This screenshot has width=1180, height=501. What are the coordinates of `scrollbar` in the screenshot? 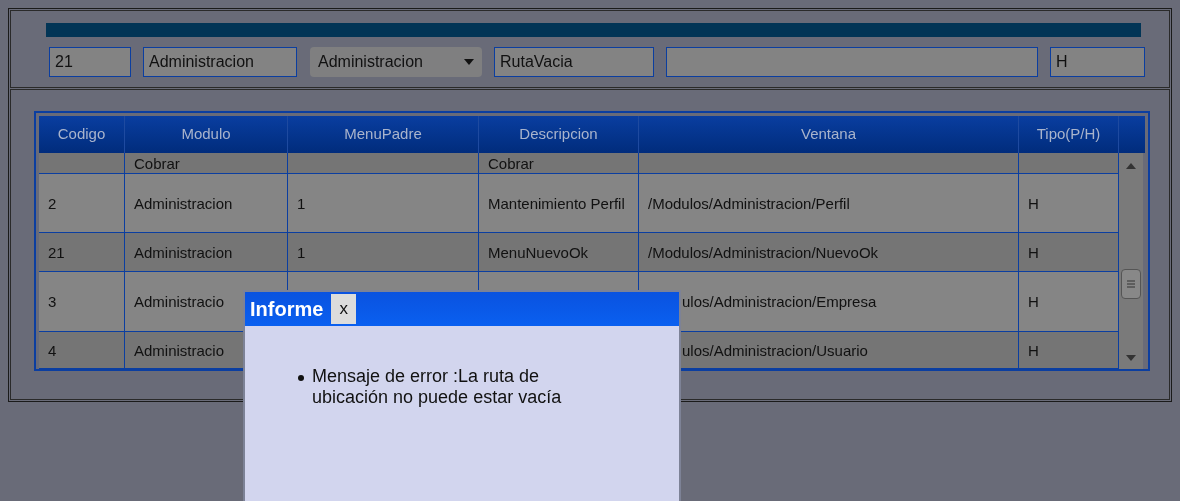 It's located at (1131, 261).